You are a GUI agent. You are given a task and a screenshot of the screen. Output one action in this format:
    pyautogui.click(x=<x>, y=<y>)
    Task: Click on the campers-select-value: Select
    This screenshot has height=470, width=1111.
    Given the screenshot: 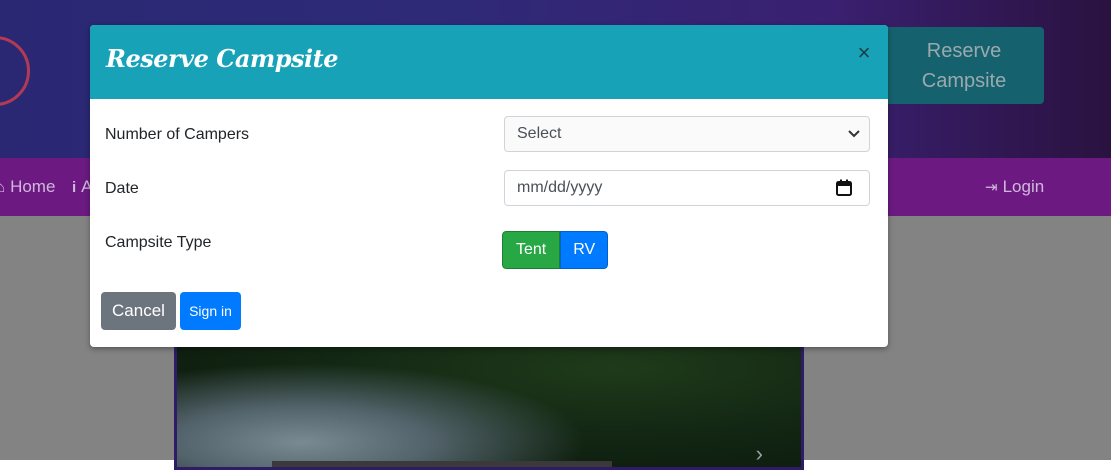 What is the action you would take?
    pyautogui.click(x=539, y=133)
    